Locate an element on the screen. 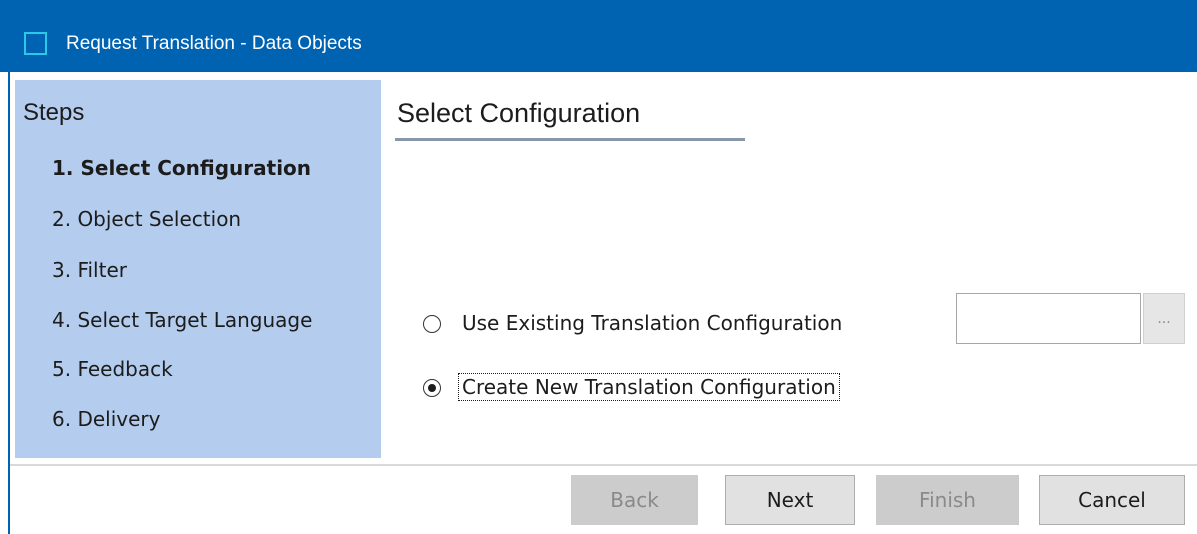 This screenshot has width=1197, height=534. step-feedback: 5. Feedback is located at coordinates (112, 369).